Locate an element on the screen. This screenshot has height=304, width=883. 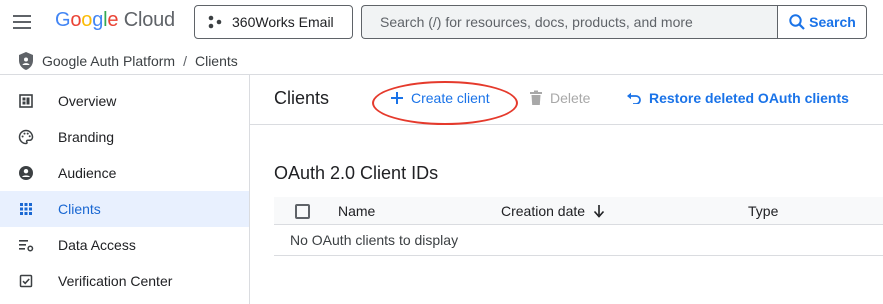
delete-button: Delete is located at coordinates (559, 98).